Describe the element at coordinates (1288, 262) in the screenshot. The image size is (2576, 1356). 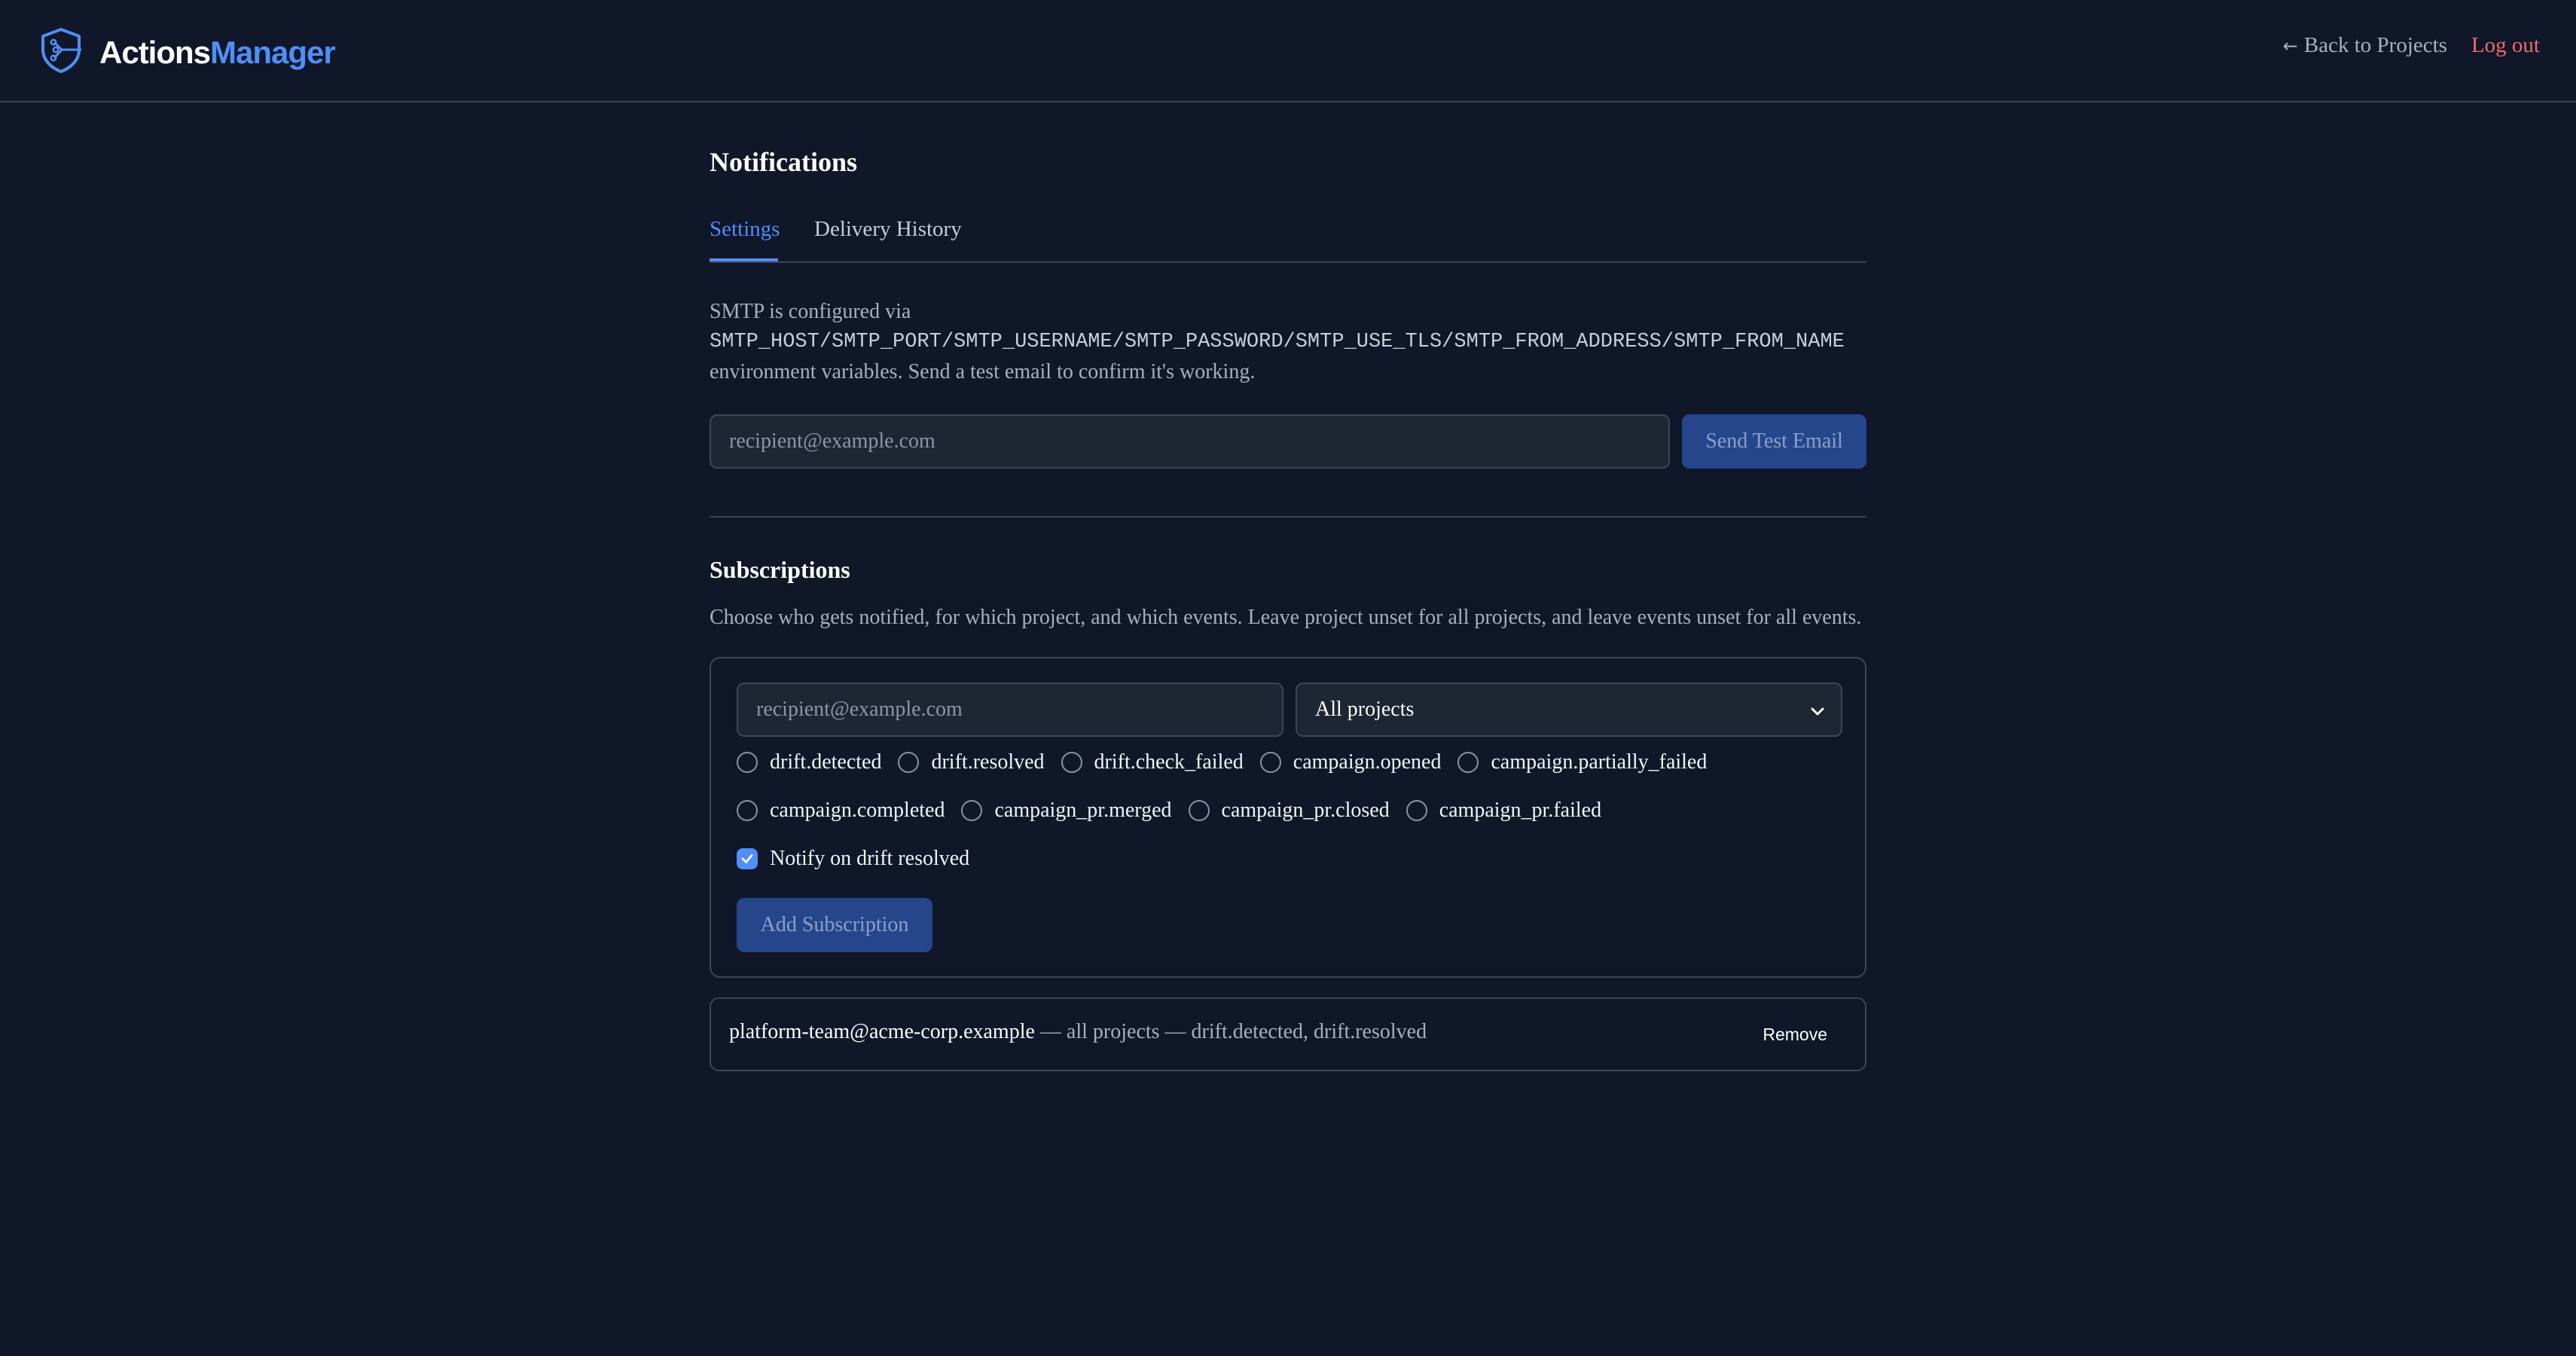
I see `tab-divider` at that location.